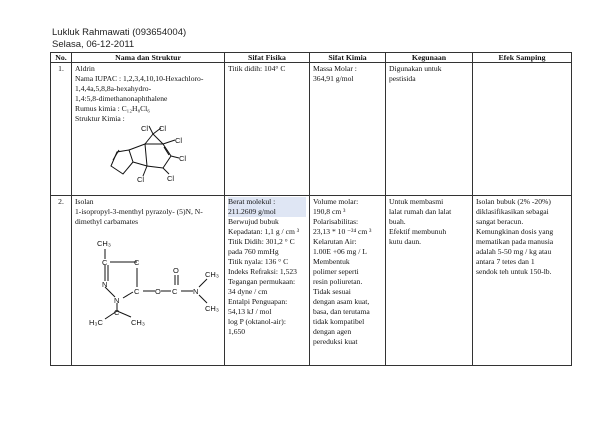 The image size is (600, 424). Describe the element at coordinates (267, 202) in the screenshot. I see `molecular-weight-label: Berat molekul :` at that location.